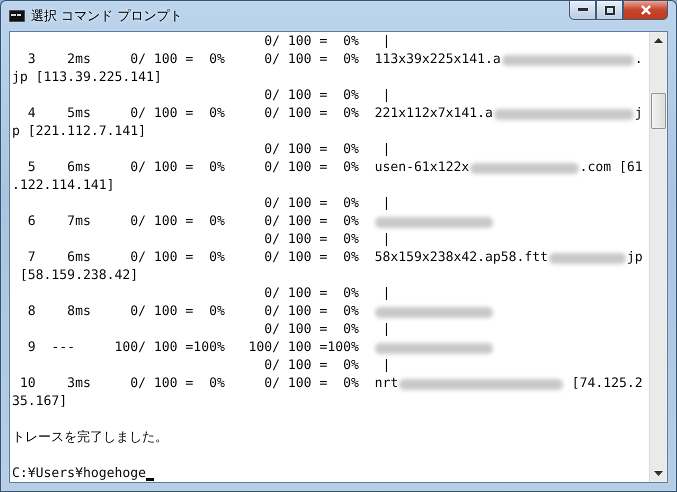 This screenshot has width=677, height=492. Describe the element at coordinates (40, 402) in the screenshot. I see `console-text: 35.167]` at that location.